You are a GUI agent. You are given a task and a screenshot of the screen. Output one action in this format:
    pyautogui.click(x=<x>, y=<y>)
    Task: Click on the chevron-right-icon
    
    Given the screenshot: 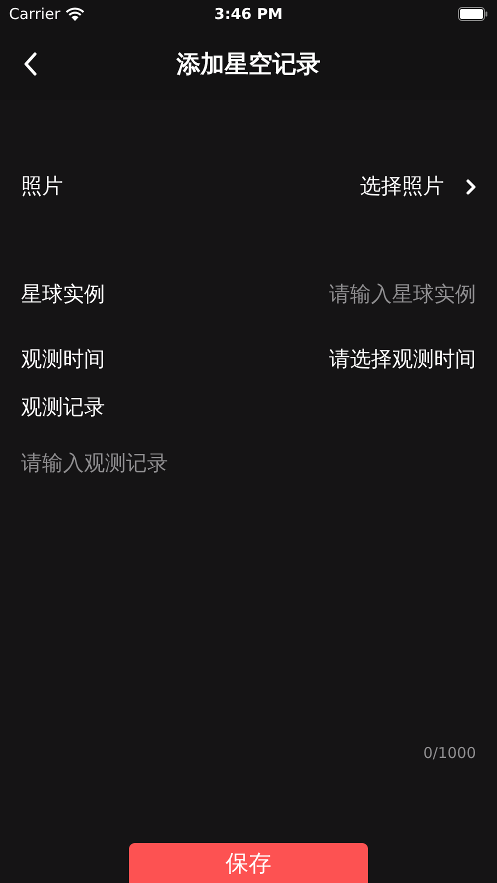 What is the action you would take?
    pyautogui.click(x=471, y=187)
    